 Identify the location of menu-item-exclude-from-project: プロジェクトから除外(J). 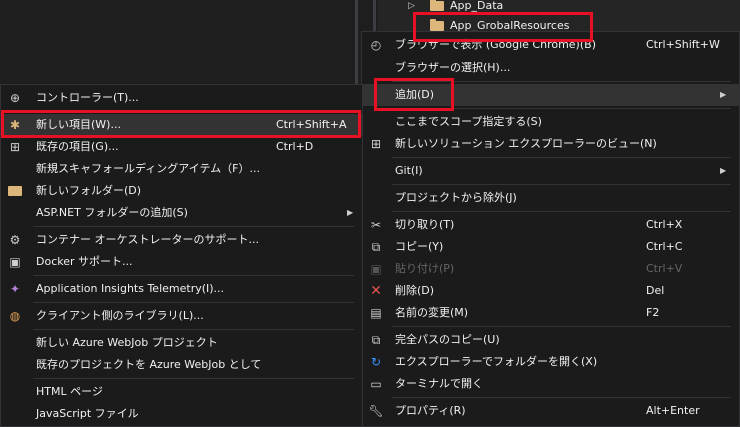
(550, 198).